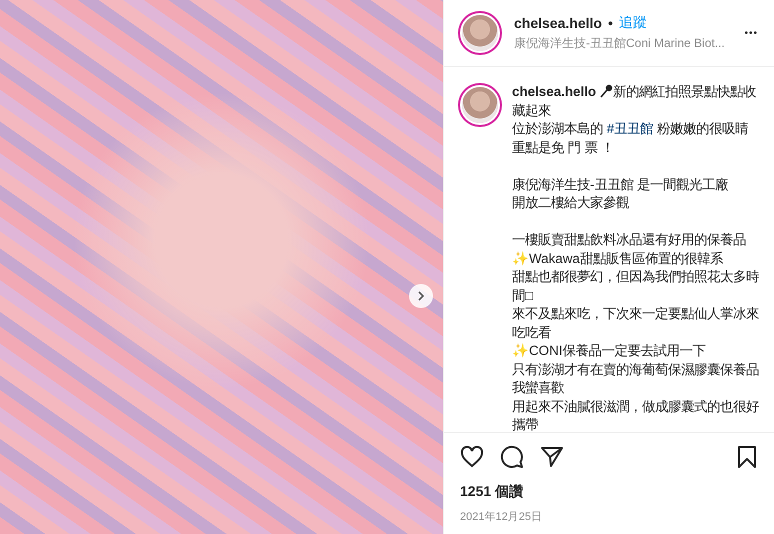 The width and height of the screenshot is (774, 534). Describe the element at coordinates (609, 351) in the screenshot. I see `caption-text: ✨CONI保養品一定要去試用一下` at that location.